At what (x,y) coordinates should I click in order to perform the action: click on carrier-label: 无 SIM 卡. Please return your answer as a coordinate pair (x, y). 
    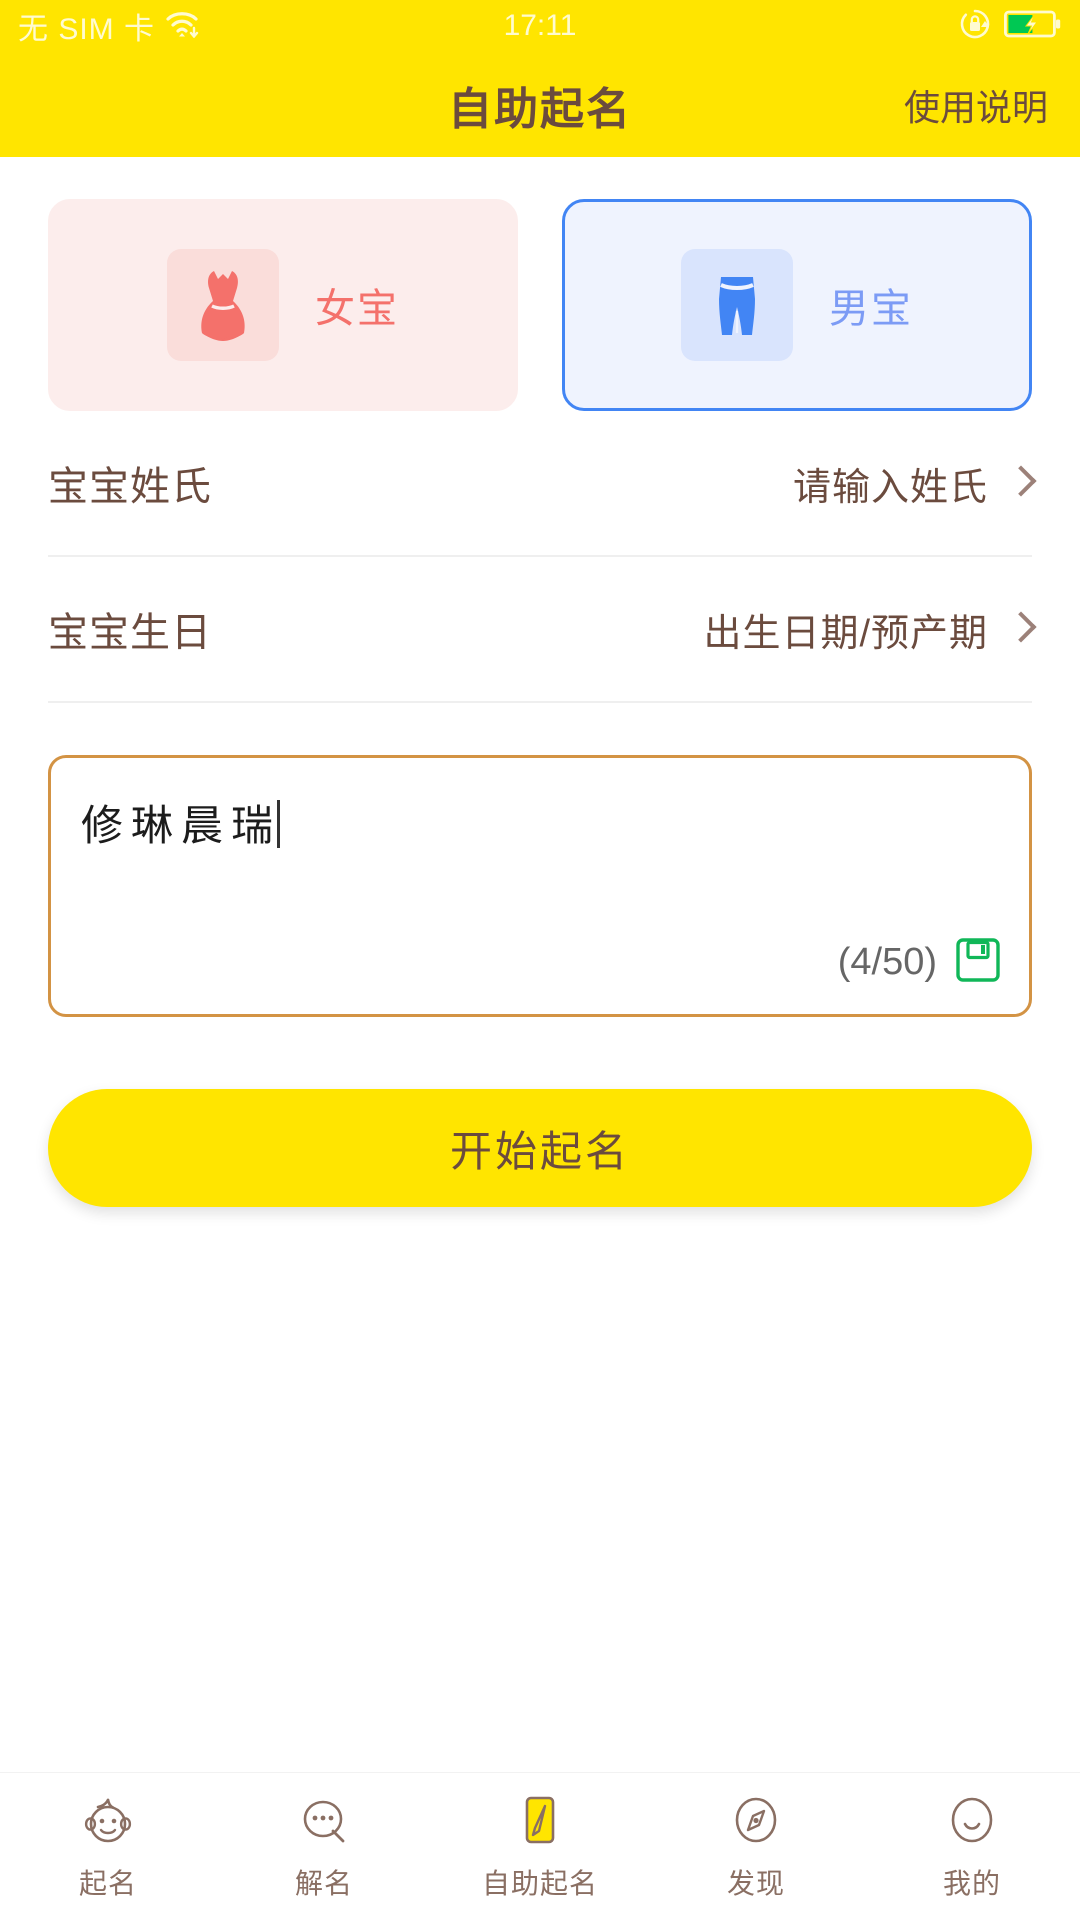
    Looking at the image, I should click on (87, 29).